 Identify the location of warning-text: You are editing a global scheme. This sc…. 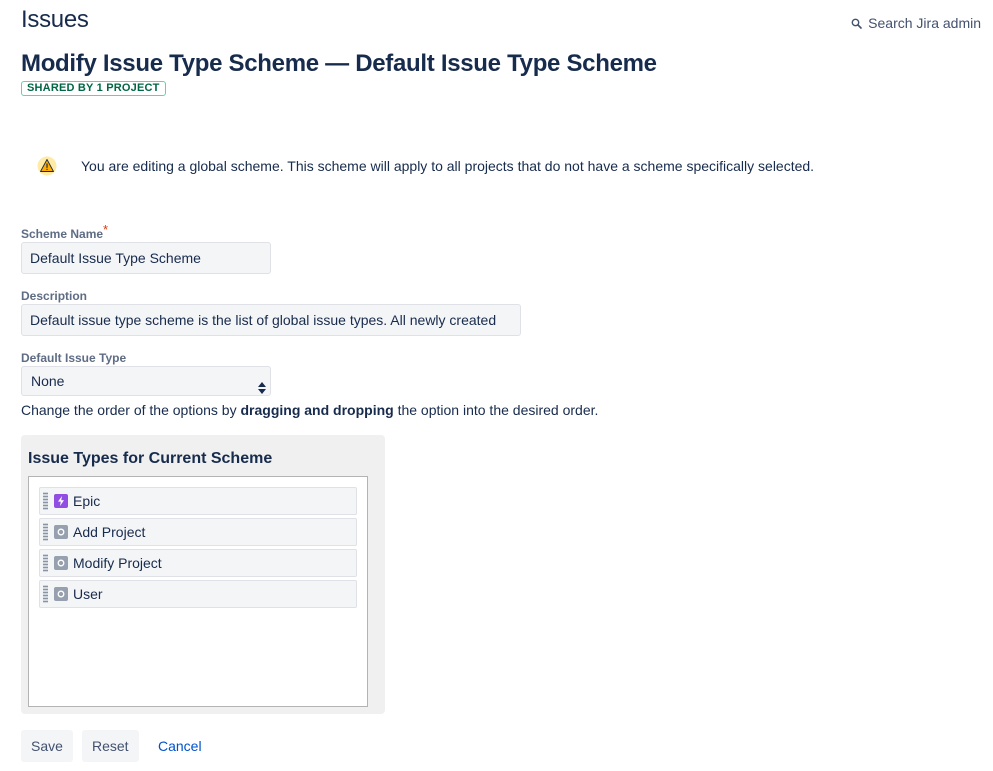
(448, 166).